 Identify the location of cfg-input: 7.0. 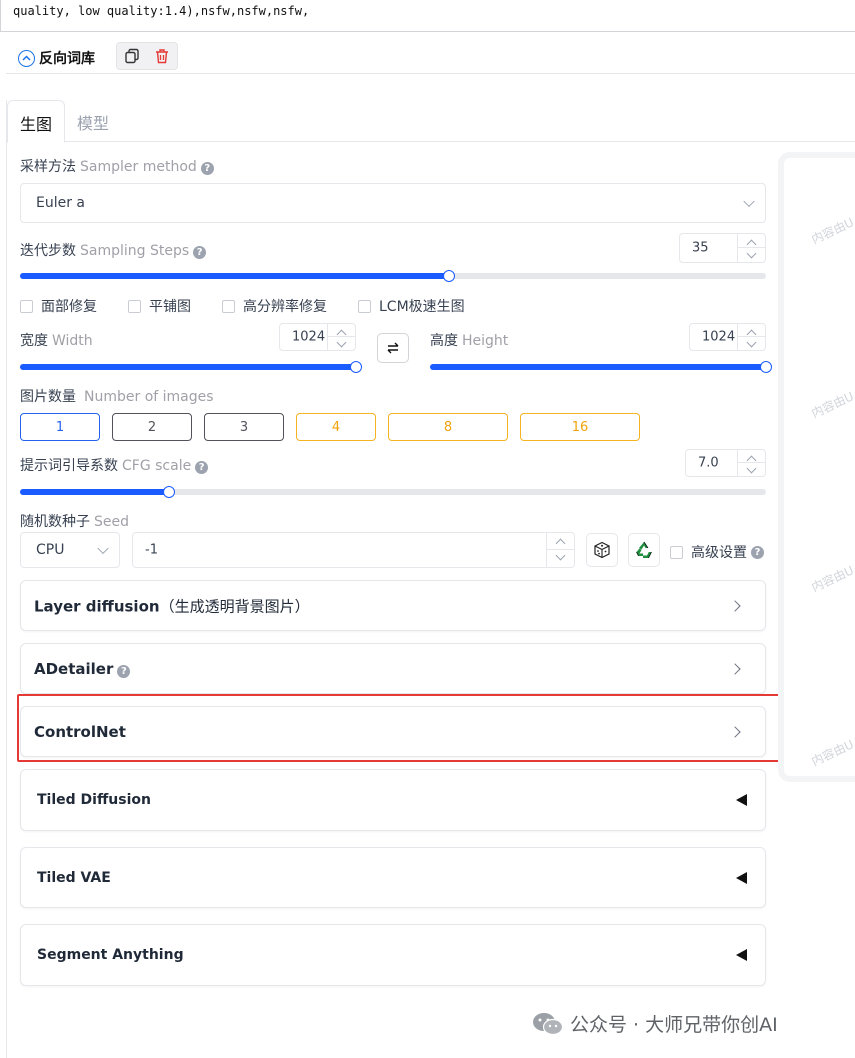
(725, 463).